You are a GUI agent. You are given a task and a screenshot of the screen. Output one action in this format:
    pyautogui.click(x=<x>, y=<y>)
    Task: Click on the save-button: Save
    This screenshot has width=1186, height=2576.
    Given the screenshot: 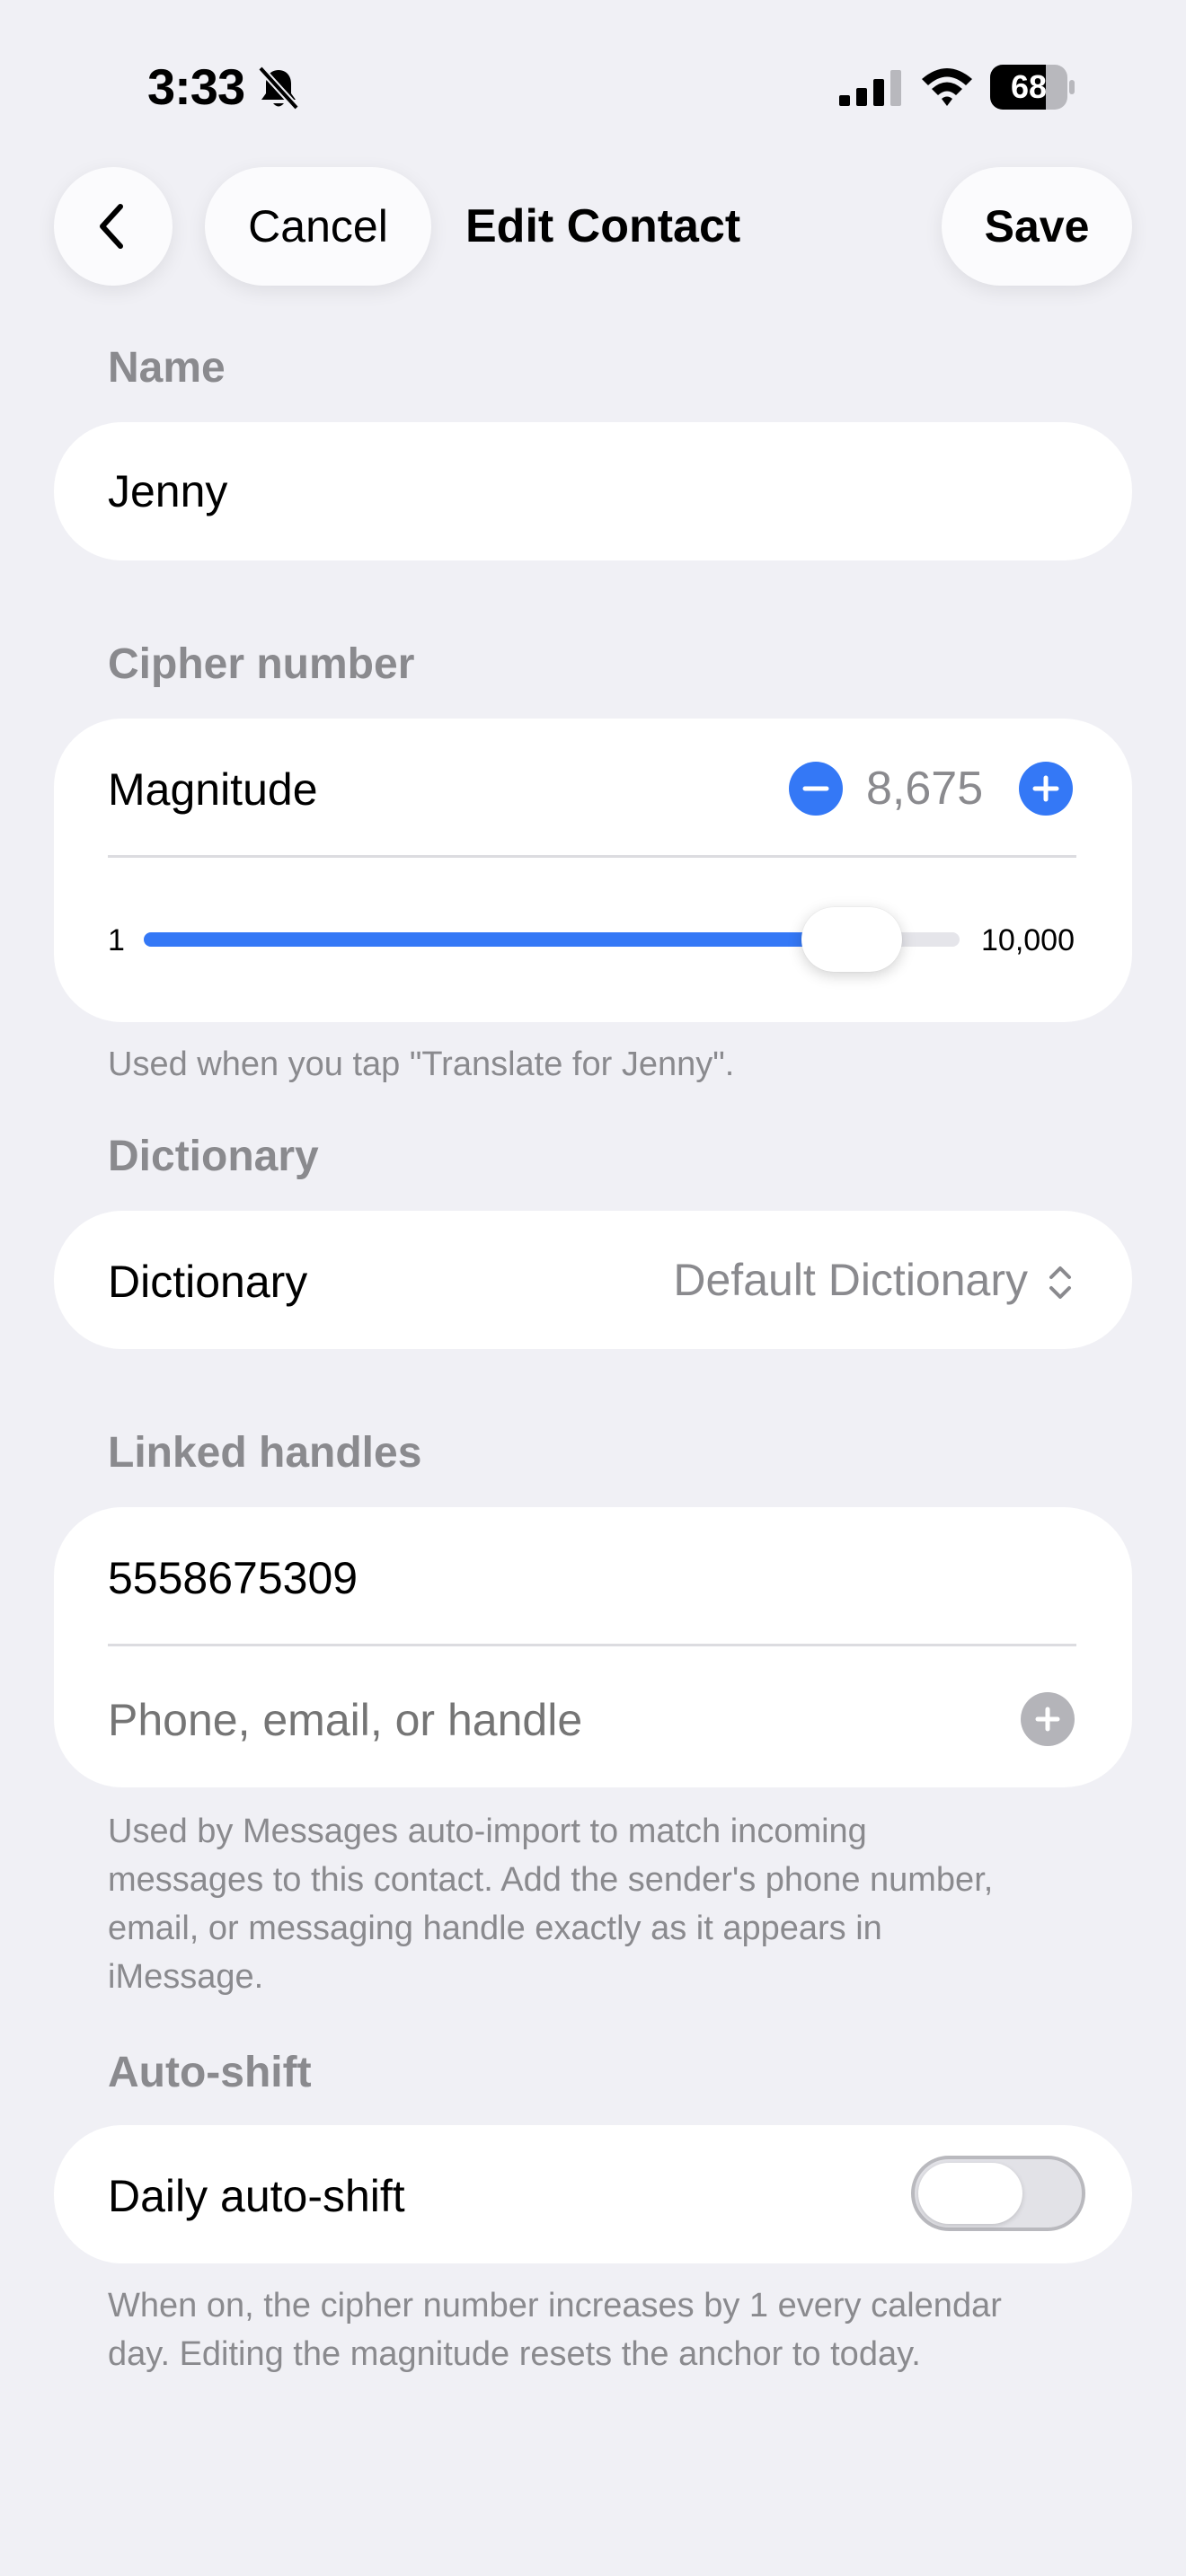 What is the action you would take?
    pyautogui.click(x=1037, y=226)
    